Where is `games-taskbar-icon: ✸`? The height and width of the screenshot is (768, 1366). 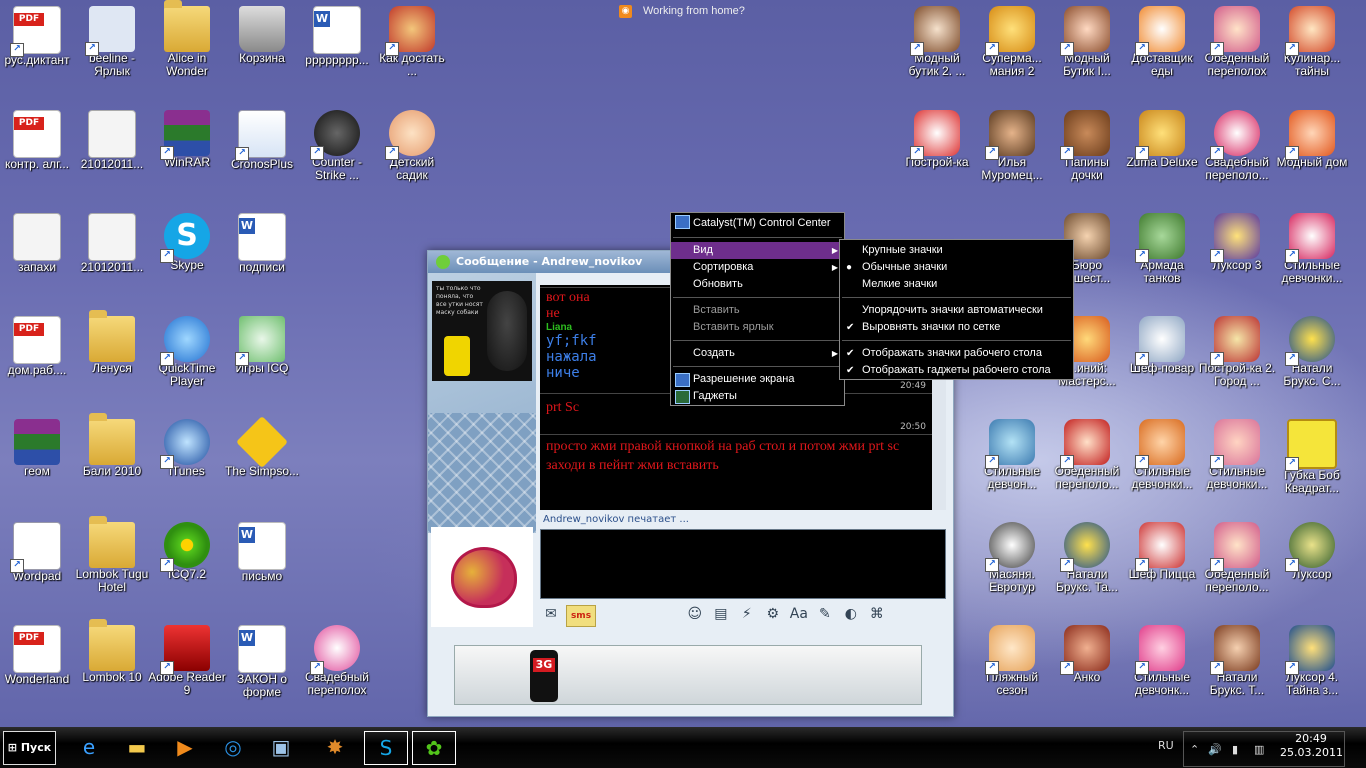
games-taskbar-icon: ✸ is located at coordinates (335, 747).